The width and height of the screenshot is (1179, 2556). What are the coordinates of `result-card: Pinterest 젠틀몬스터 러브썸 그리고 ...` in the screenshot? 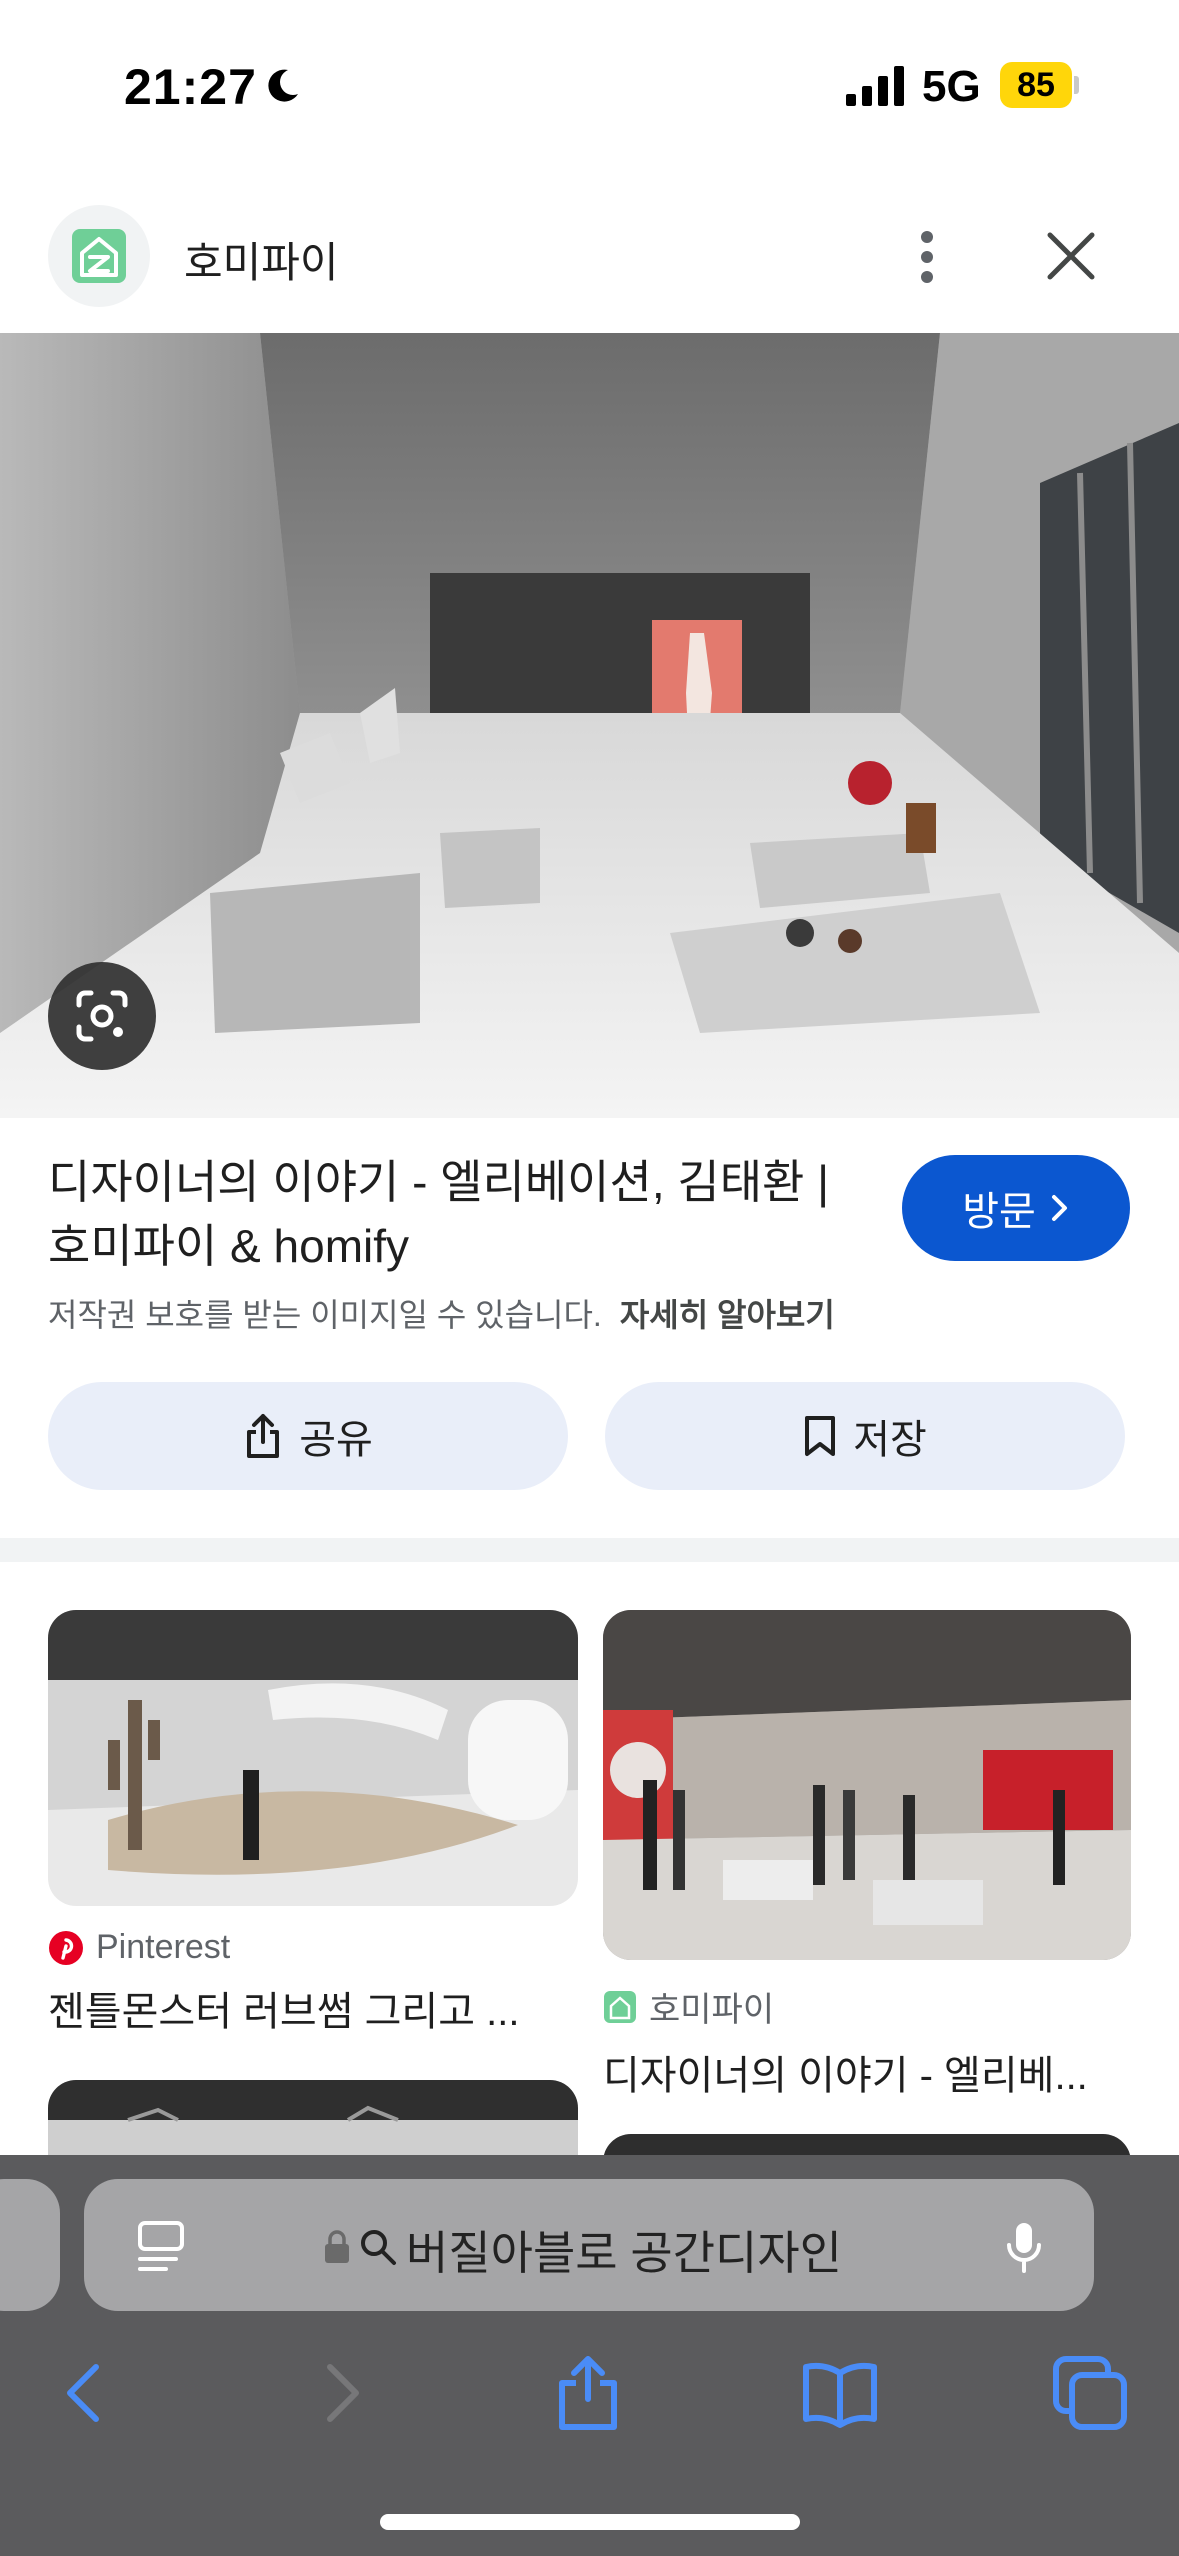 It's located at (313, 1823).